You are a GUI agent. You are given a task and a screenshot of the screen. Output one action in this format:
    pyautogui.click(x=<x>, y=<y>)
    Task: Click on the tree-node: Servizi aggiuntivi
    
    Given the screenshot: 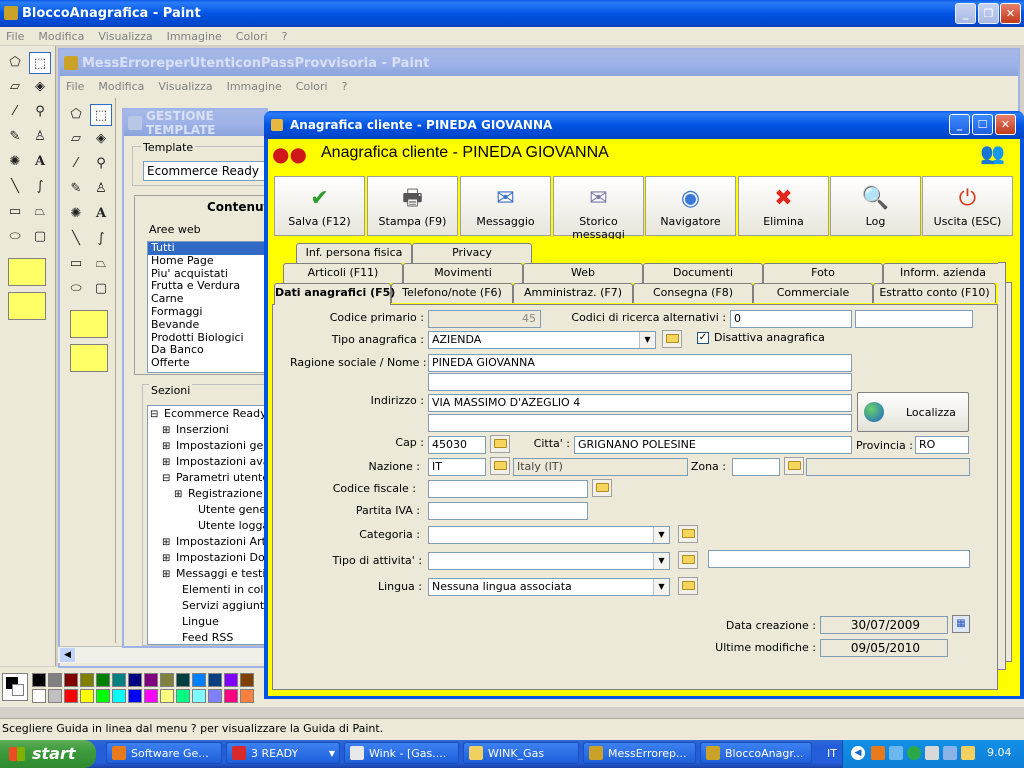 What is the action you would take?
    pyautogui.click(x=208, y=606)
    